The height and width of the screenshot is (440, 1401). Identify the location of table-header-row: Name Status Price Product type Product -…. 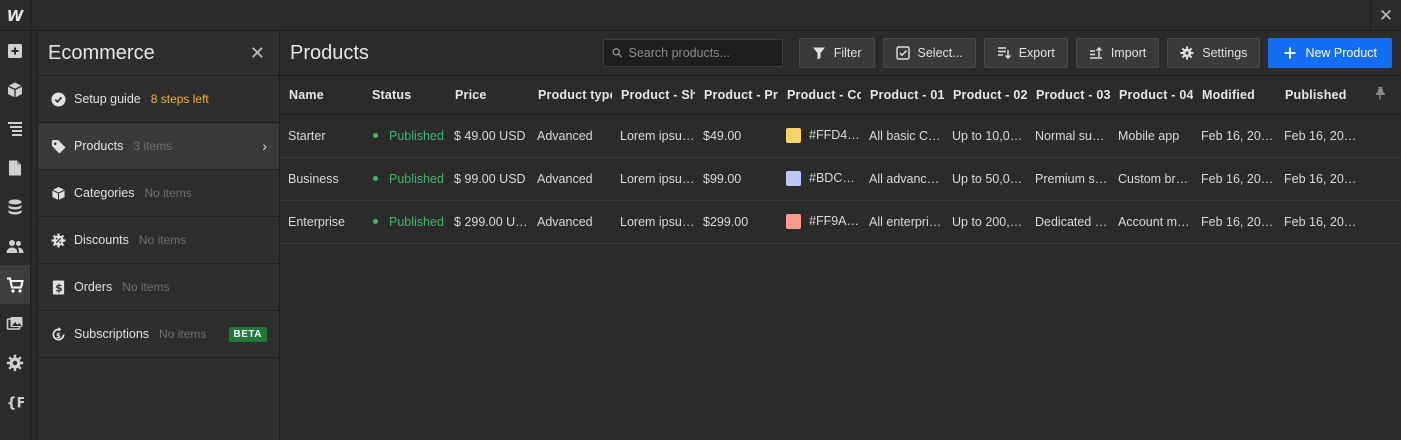
(840, 95).